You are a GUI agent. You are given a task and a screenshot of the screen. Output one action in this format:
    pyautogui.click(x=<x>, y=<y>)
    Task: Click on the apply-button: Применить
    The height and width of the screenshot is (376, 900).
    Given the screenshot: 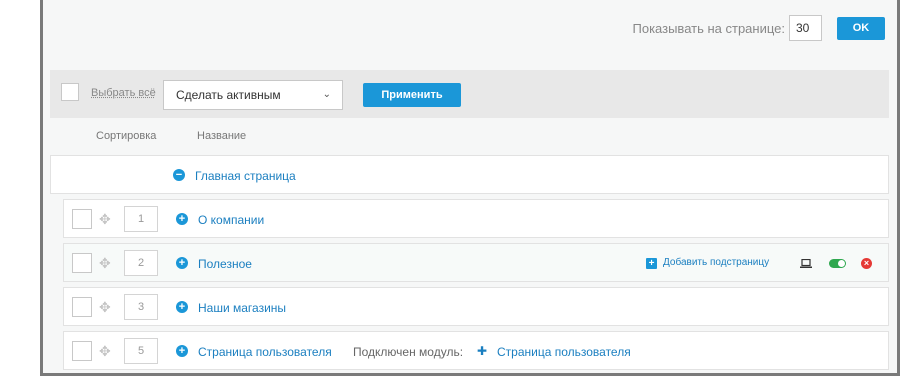 What is the action you would take?
    pyautogui.click(x=412, y=95)
    